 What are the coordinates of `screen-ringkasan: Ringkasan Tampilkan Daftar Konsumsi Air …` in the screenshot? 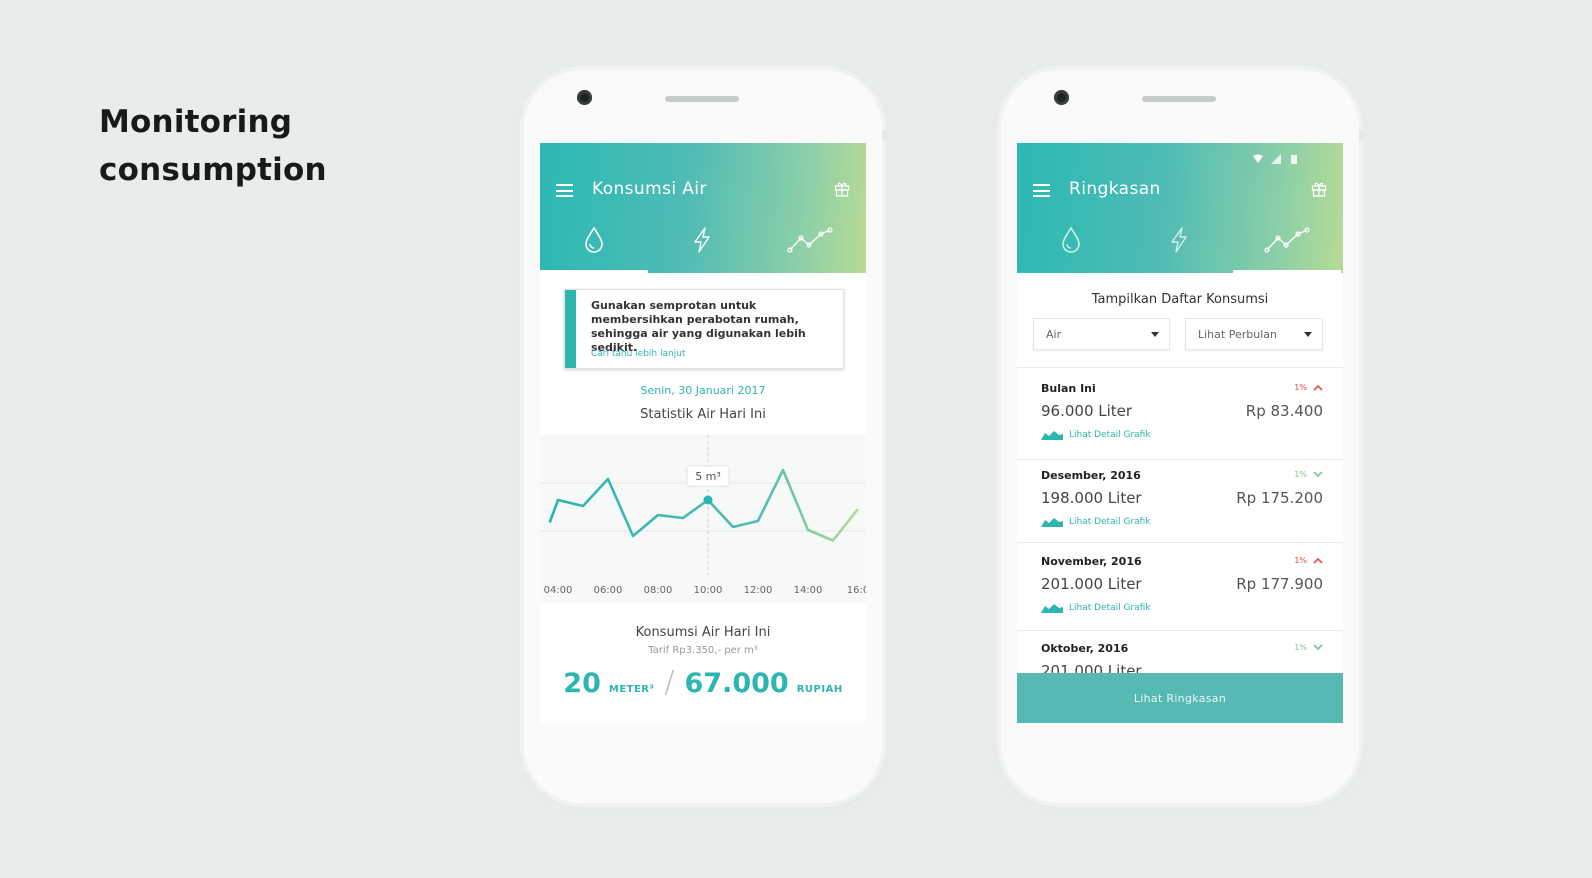 It's located at (1180, 433).